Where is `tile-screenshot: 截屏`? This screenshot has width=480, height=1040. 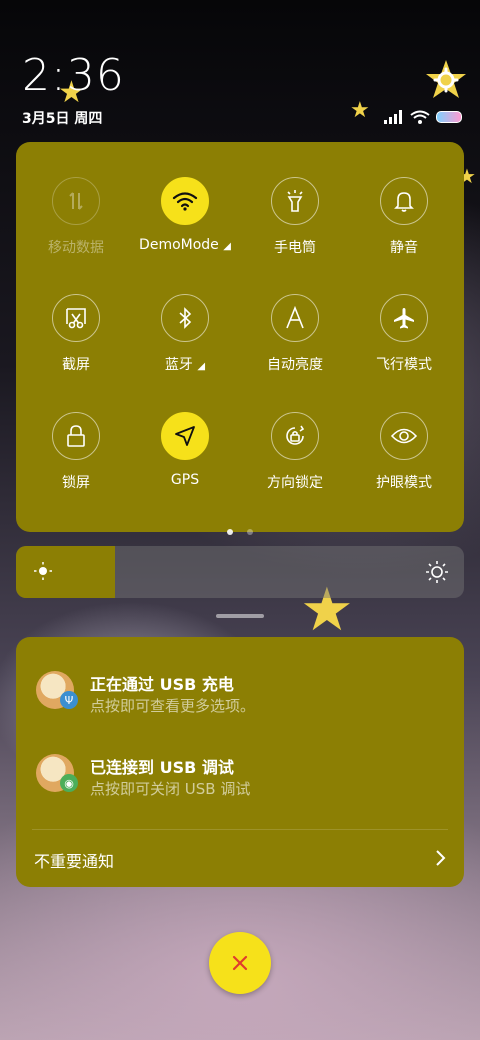
tile-screenshot: 截屏 is located at coordinates (76, 334).